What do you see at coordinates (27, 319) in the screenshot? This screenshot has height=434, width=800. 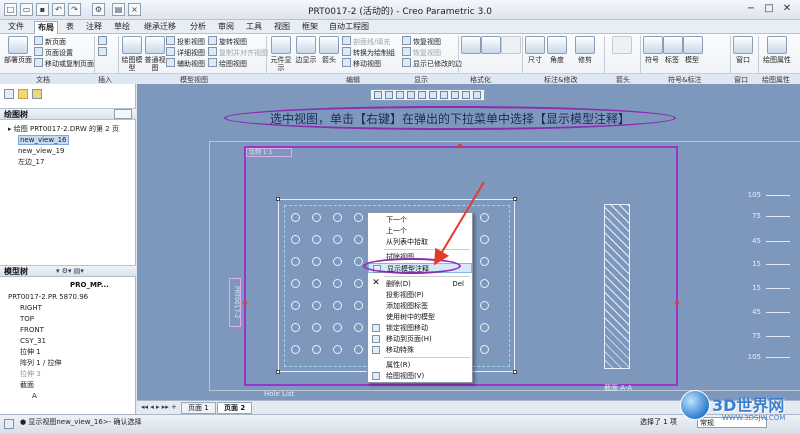 I see `model-tree-item: TOP` at bounding box center [27, 319].